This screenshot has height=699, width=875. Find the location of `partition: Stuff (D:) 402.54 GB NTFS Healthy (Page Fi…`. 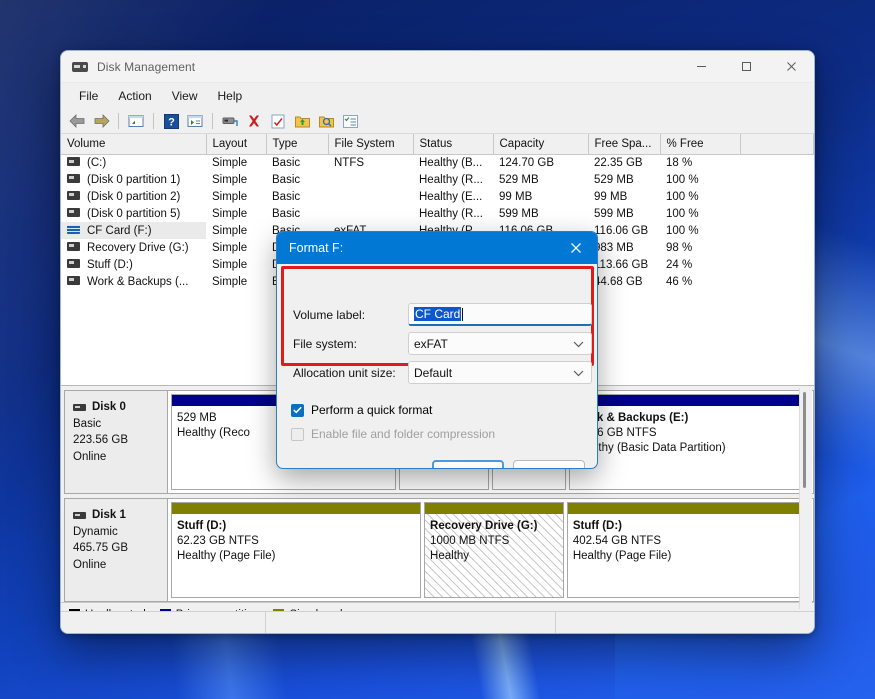

partition: Stuff (D:) 402.54 GB NTFS Healthy (Page Fi… is located at coordinates (688, 550).